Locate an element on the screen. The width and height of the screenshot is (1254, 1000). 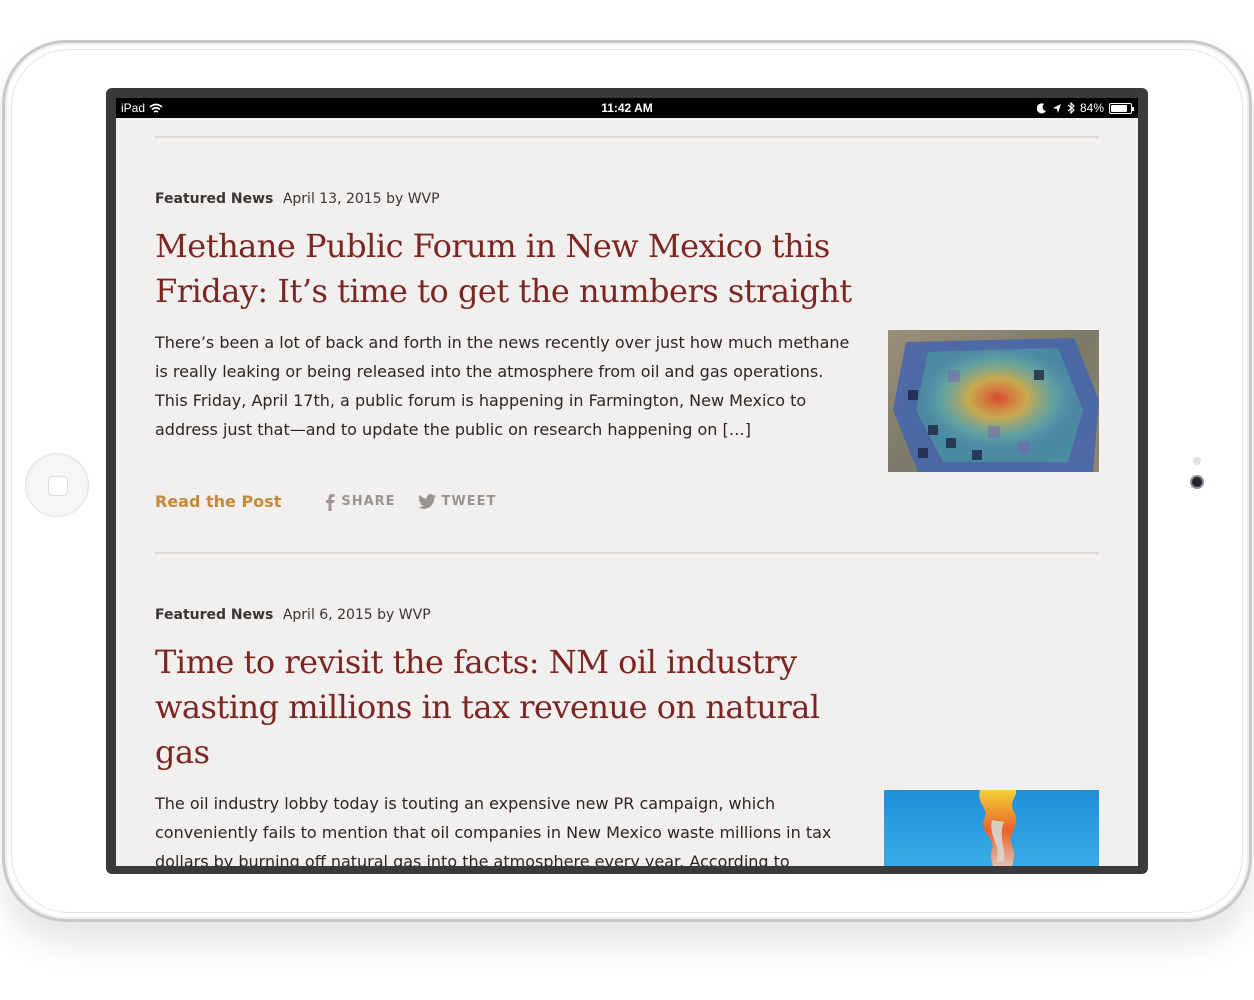
moon-icon is located at coordinates (1041, 107).